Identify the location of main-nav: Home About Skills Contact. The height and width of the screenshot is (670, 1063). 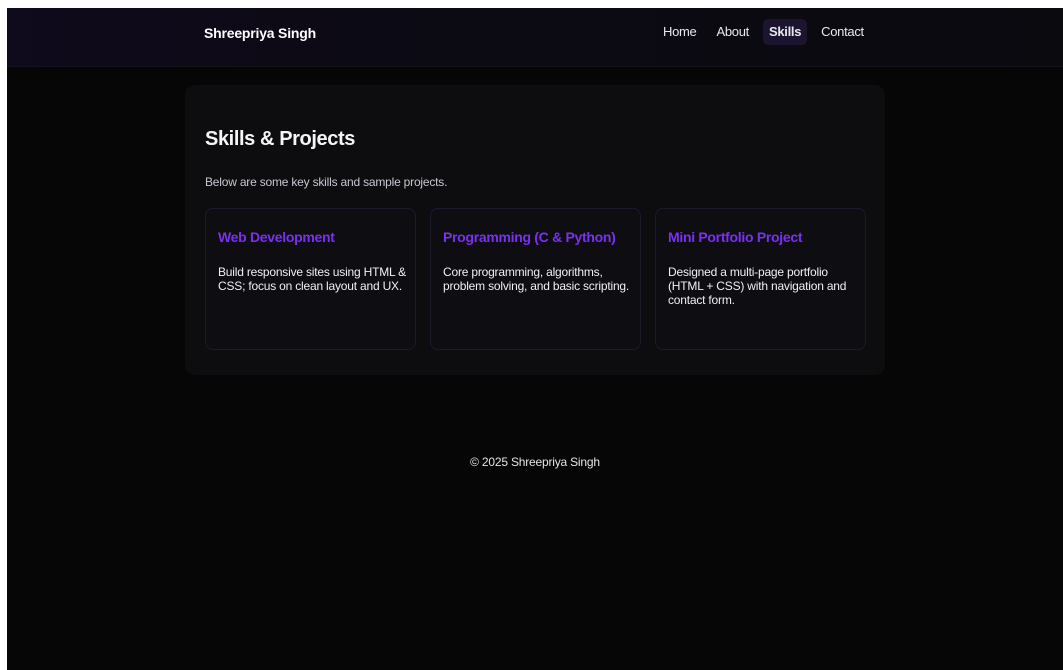
(763, 32).